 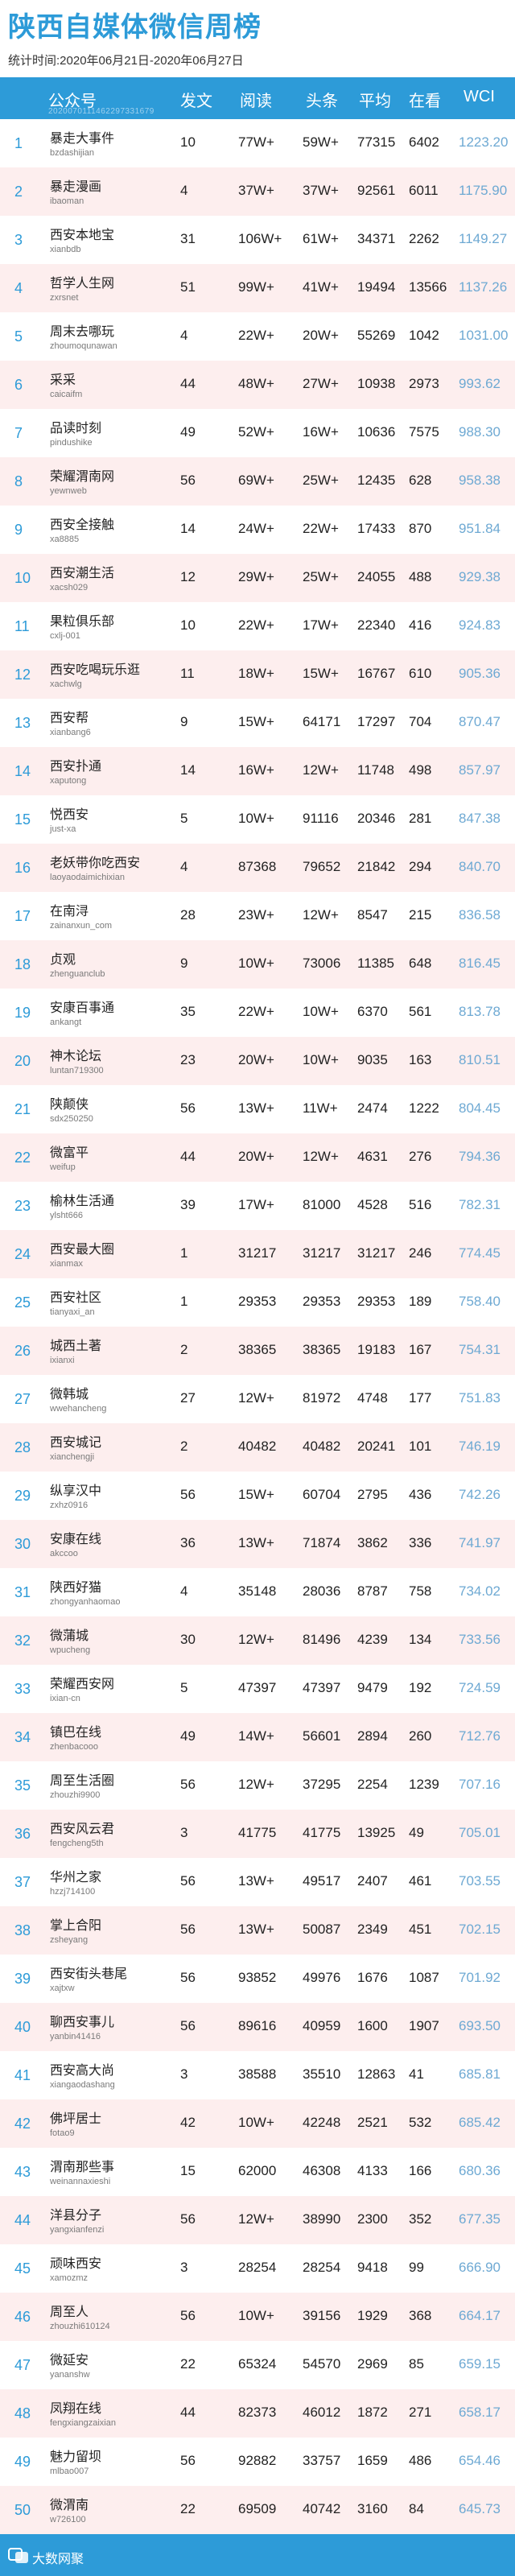 What do you see at coordinates (22, 2365) in the screenshot?
I see `row-rank: 47` at bounding box center [22, 2365].